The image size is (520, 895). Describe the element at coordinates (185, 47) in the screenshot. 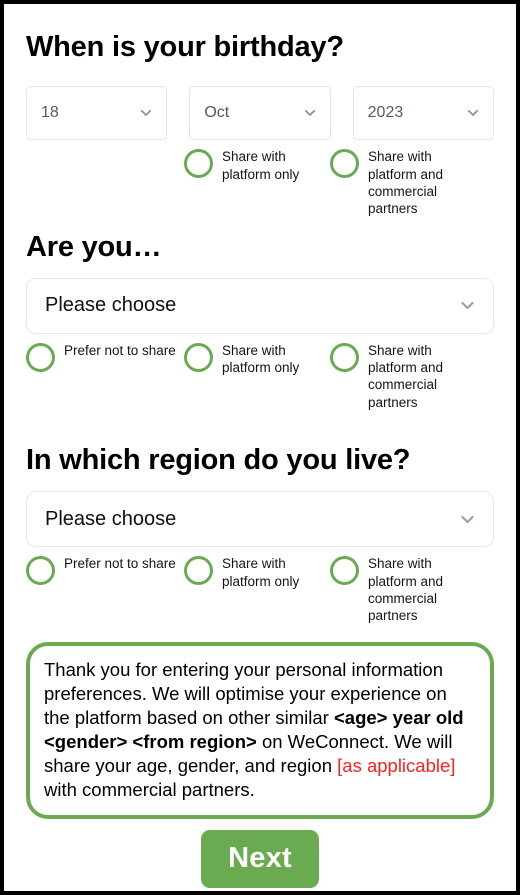

I see `birthday-question-heading: When is your birthday?` at that location.